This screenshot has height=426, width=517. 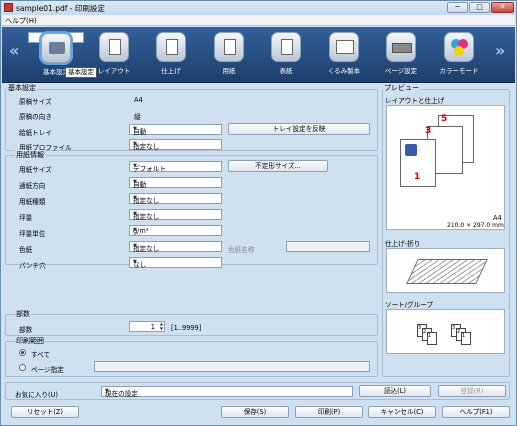 I want to click on register-button: 登録(R), so click(x=472, y=391).